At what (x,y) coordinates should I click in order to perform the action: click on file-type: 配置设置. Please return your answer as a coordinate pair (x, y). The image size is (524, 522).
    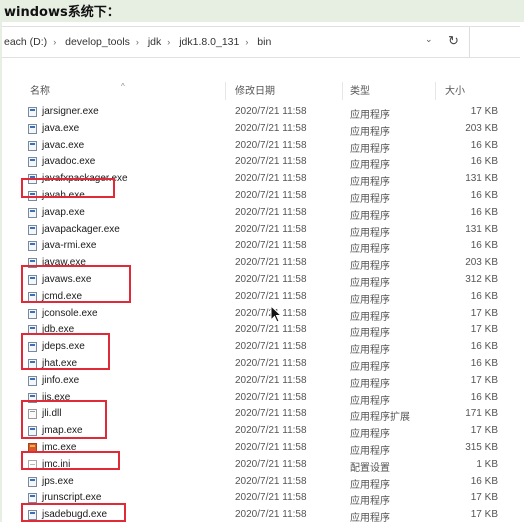
    Looking at the image, I should click on (370, 468).